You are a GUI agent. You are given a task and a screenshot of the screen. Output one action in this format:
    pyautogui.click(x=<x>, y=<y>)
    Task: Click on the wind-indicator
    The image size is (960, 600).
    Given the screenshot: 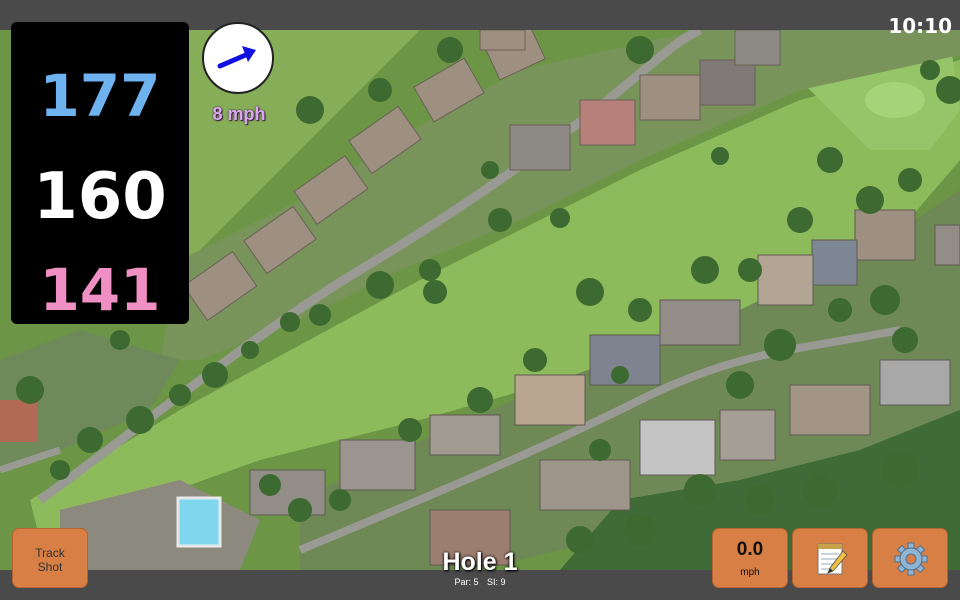 What is the action you would take?
    pyautogui.click(x=238, y=58)
    